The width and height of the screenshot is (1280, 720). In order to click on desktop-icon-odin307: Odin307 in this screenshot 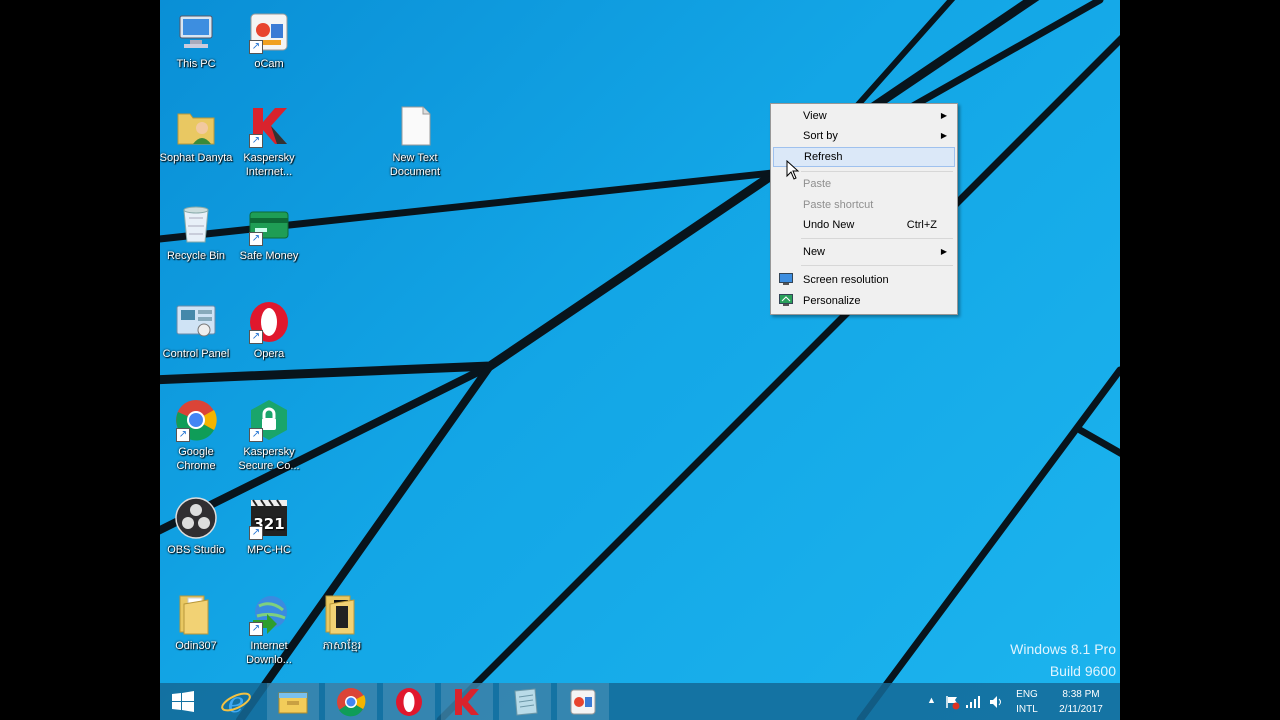, I will do `click(196, 622)`.